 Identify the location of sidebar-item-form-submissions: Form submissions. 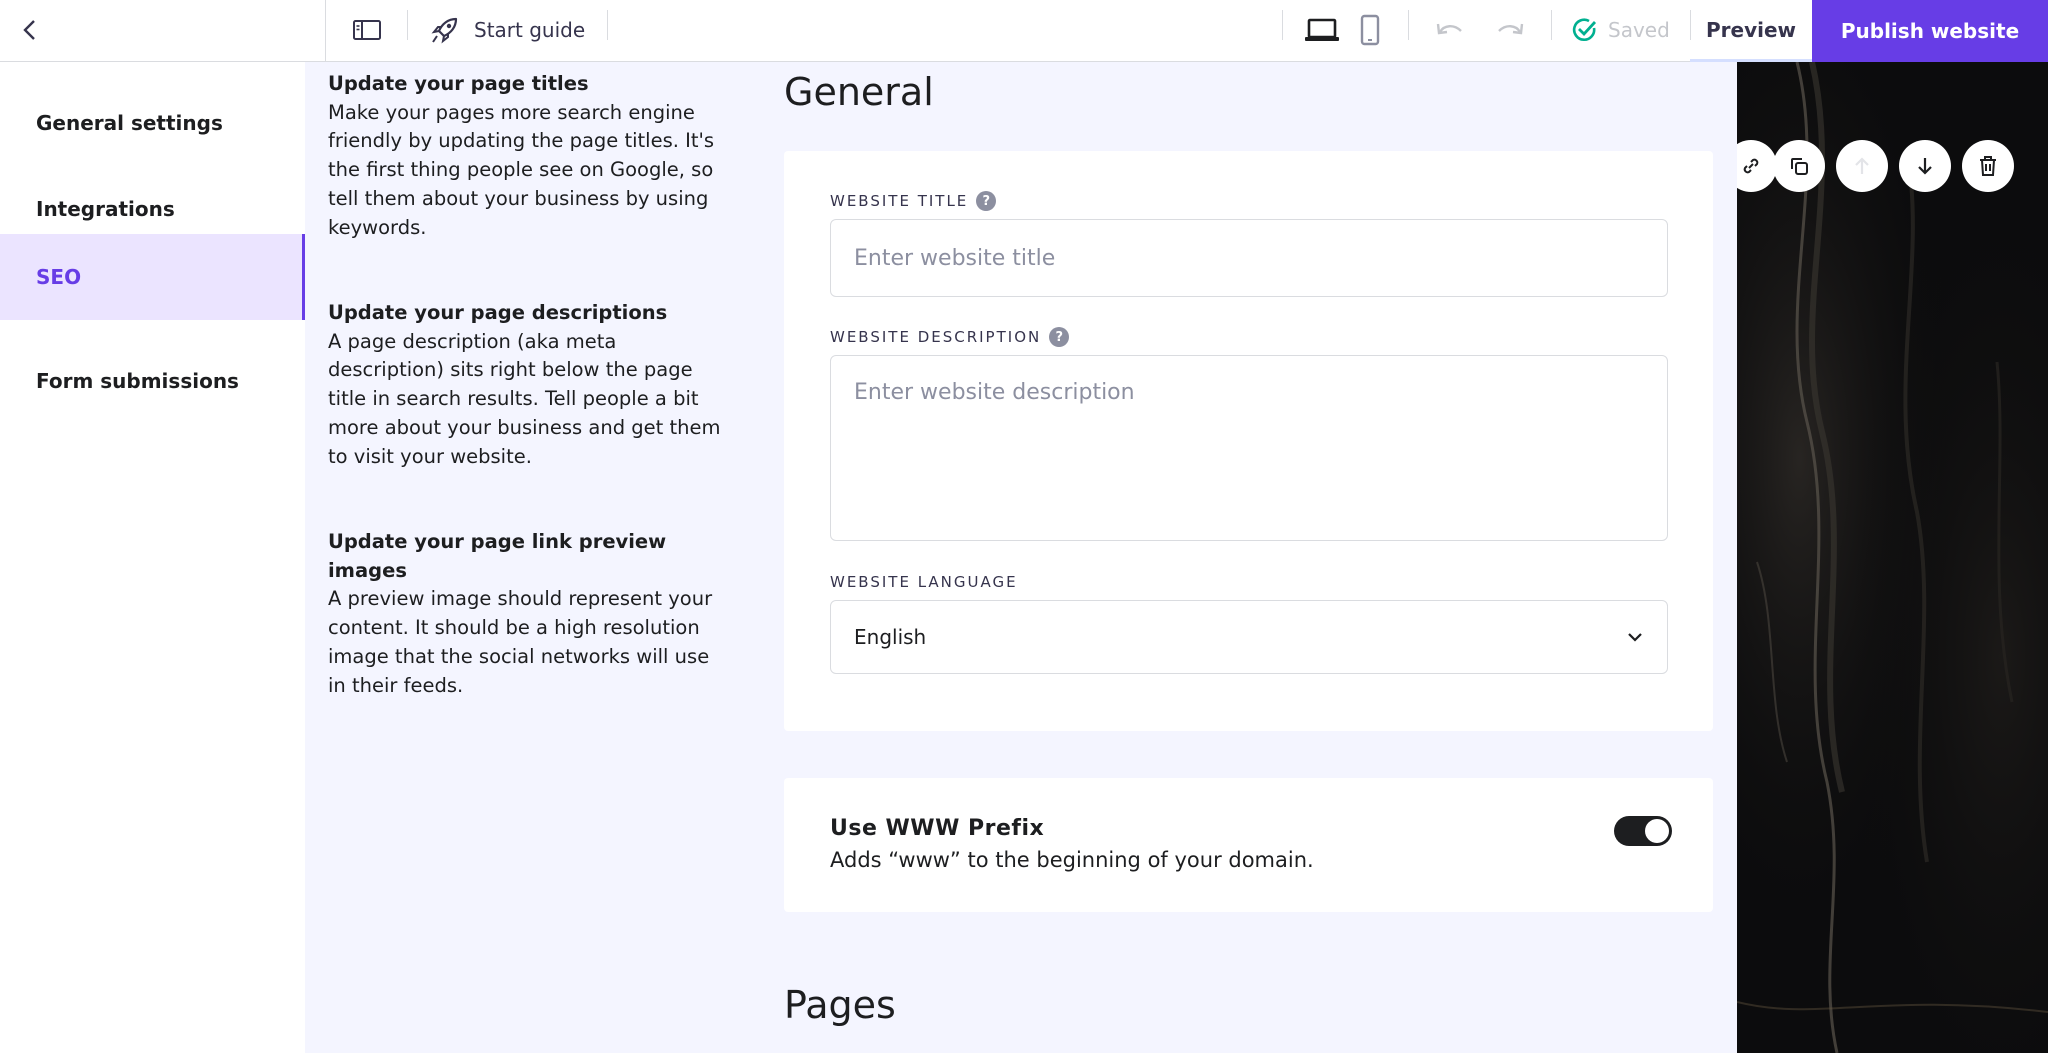
(152, 381).